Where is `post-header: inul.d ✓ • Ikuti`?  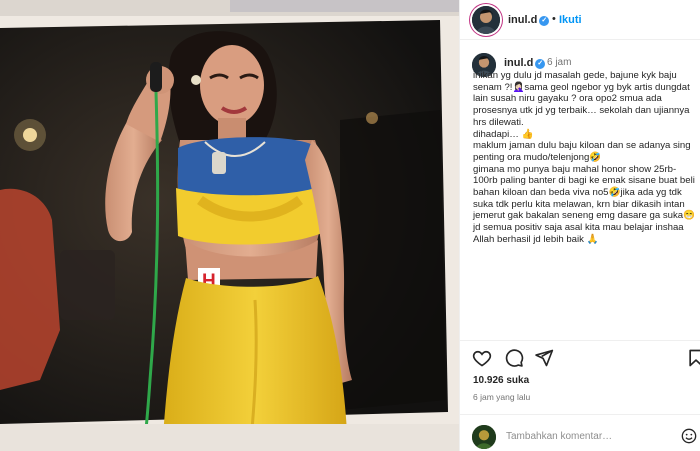
post-header: inul.d ✓ • Ikuti is located at coordinates (580, 20).